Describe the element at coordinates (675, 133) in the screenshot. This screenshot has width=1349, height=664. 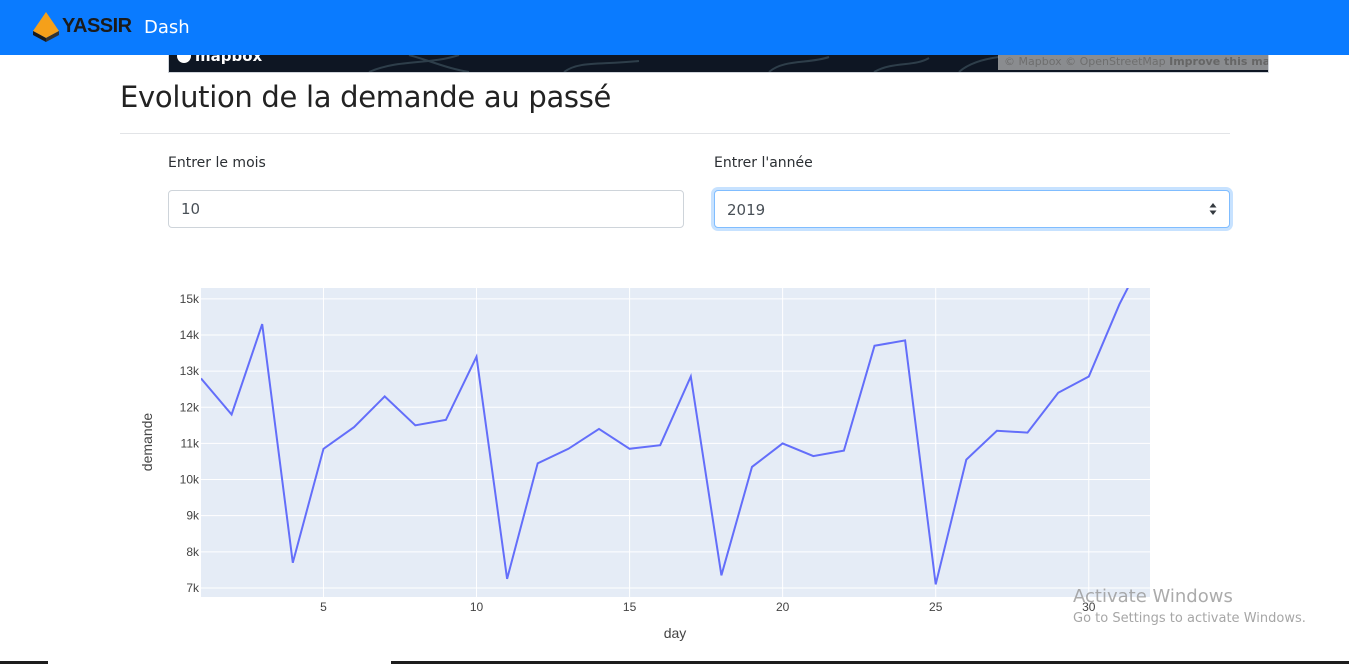
I see `divider` at that location.